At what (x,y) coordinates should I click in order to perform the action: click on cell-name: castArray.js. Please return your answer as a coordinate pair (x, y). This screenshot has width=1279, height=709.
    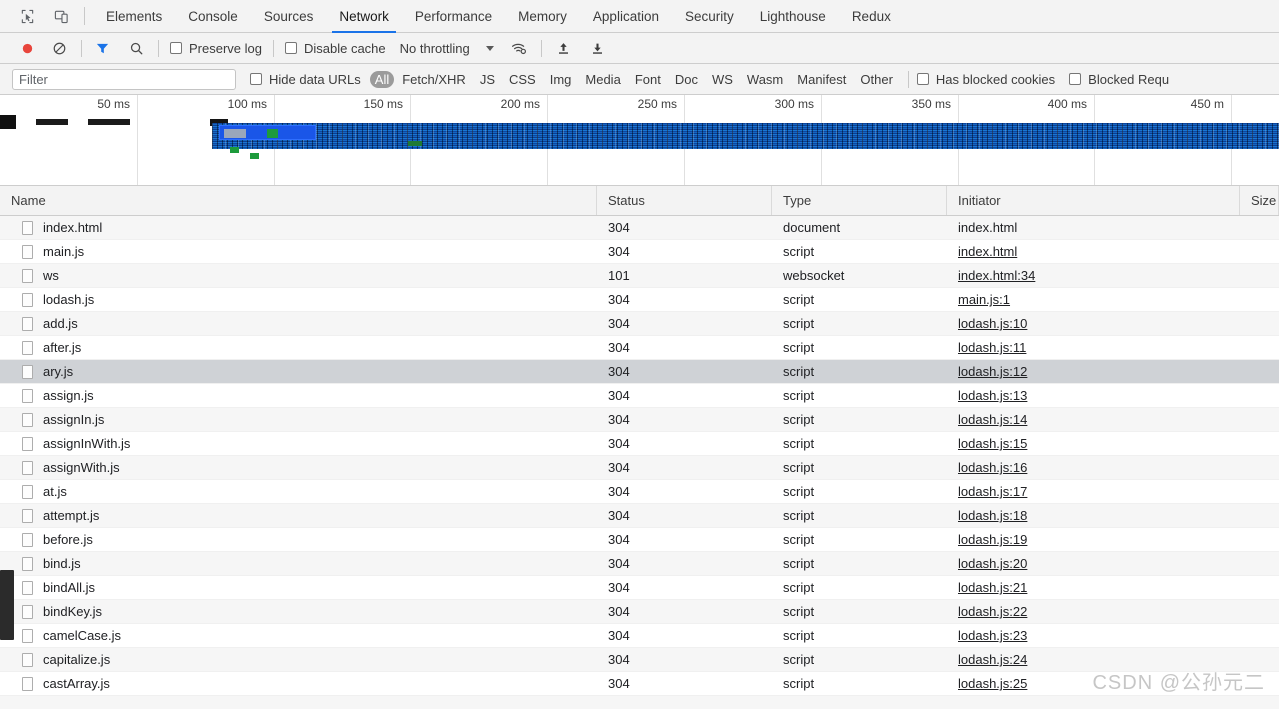
    Looking at the image, I should click on (298, 683).